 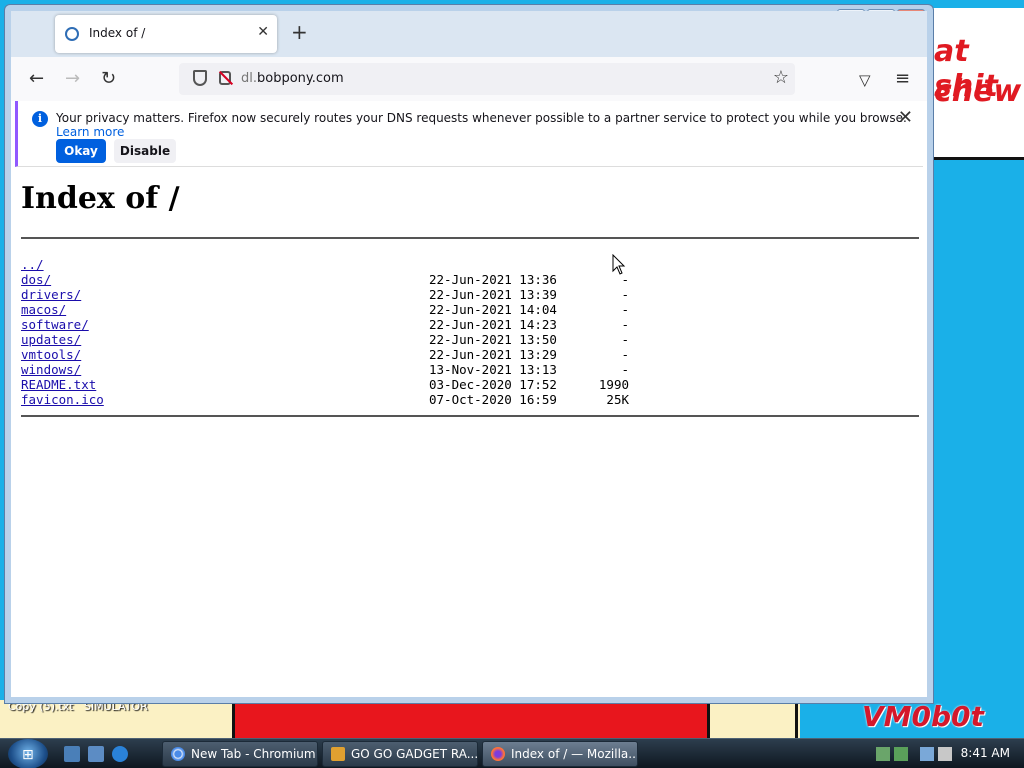 What do you see at coordinates (493, 339) in the screenshot?
I see `file-date: 22-Jun-2021 13:50` at bounding box center [493, 339].